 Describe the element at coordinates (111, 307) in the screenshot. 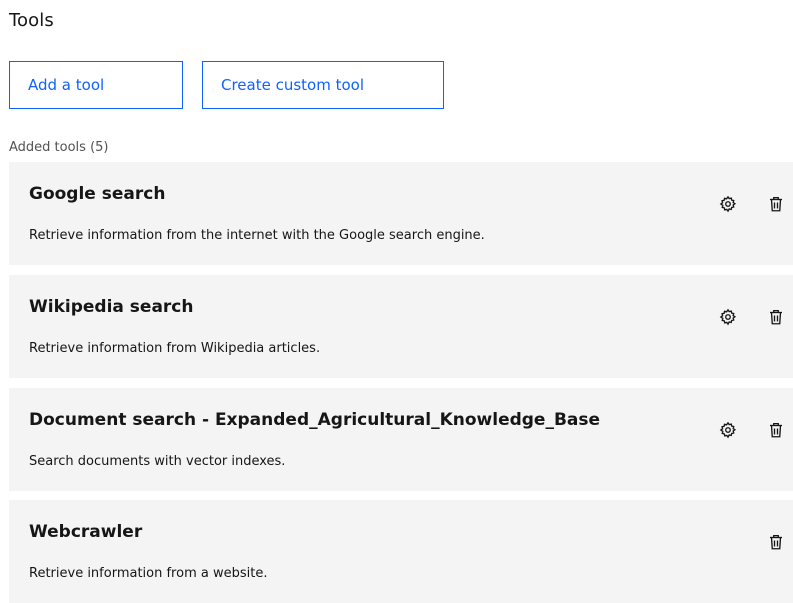

I see `tool-name: Wikipedia search` at that location.